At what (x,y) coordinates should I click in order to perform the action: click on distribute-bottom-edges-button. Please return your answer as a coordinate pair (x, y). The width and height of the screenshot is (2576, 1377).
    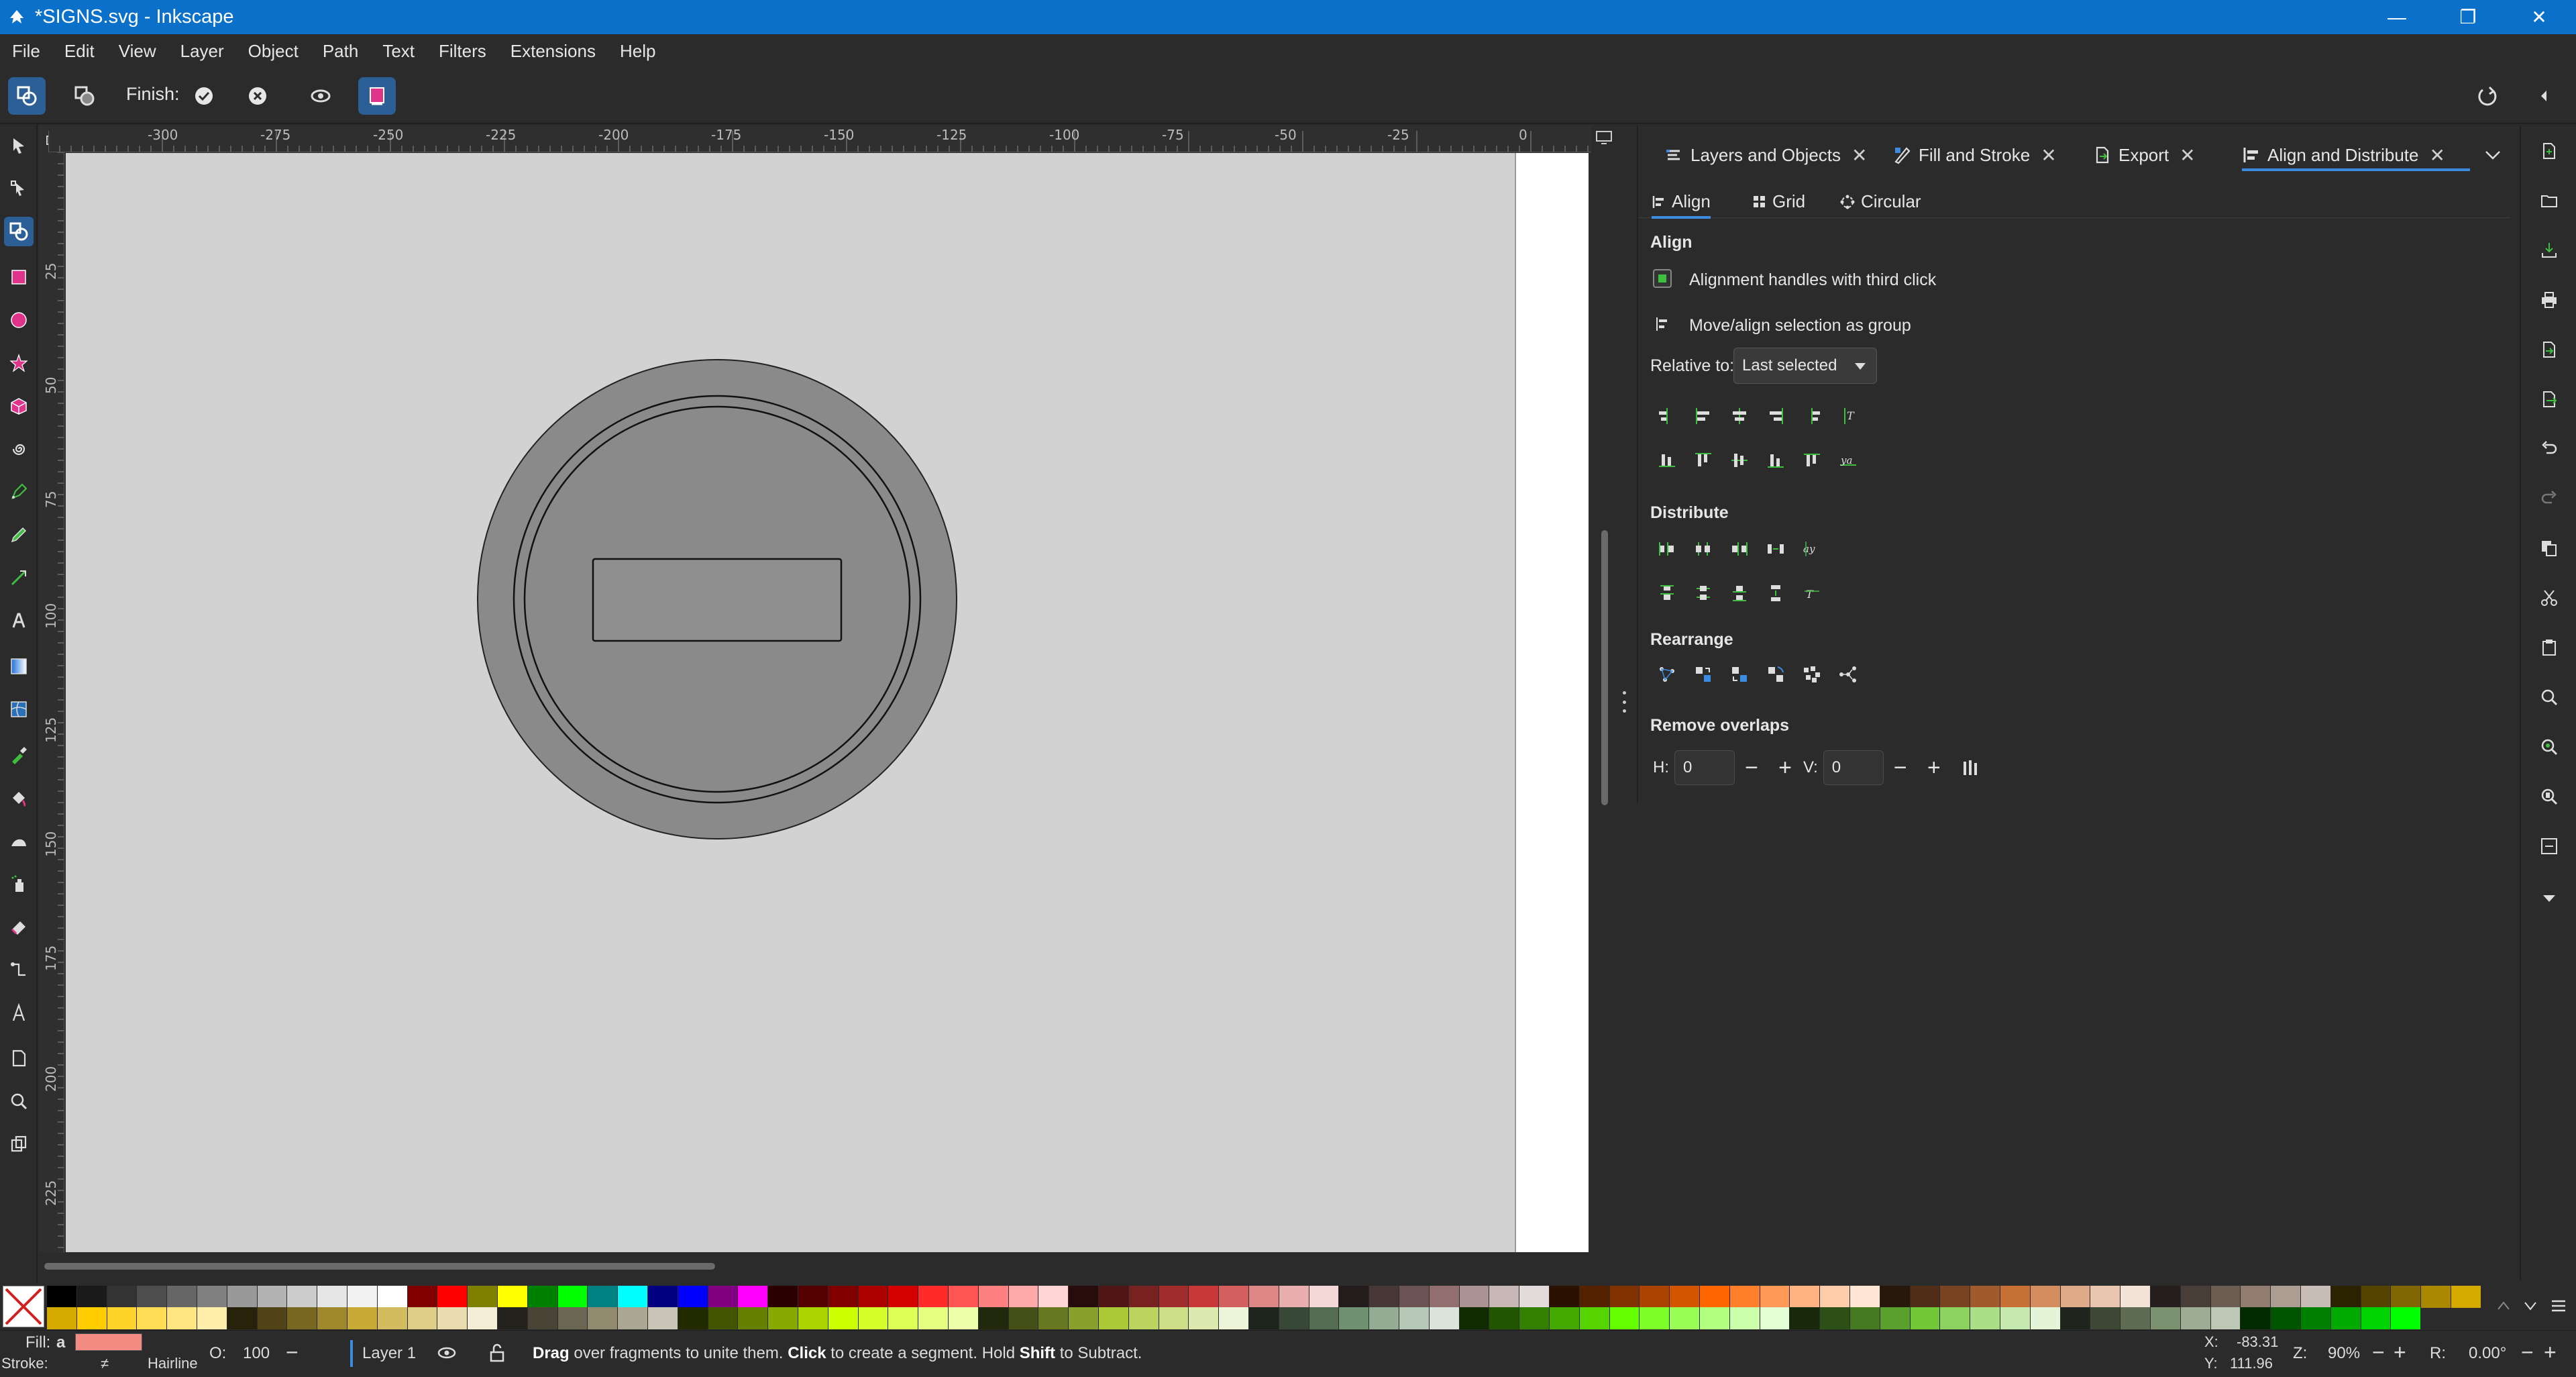
    Looking at the image, I should click on (1739, 593).